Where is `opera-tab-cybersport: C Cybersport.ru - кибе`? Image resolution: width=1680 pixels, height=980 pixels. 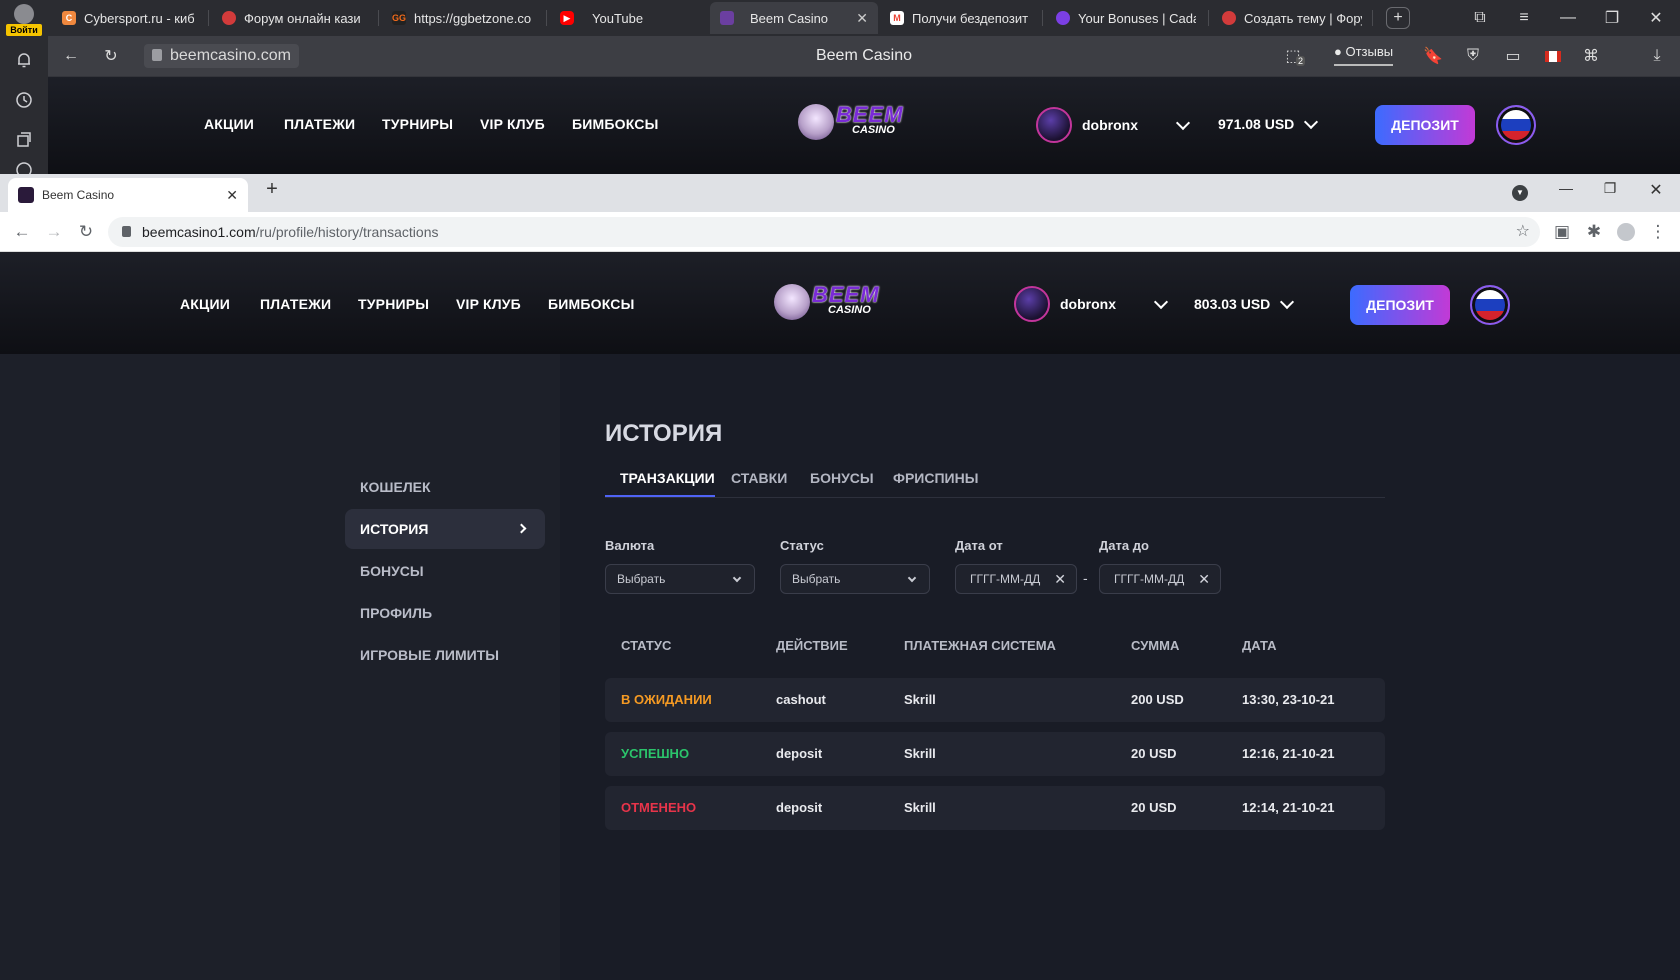
opera-tab-cybersport: C Cybersport.ru - кибе is located at coordinates (128, 18).